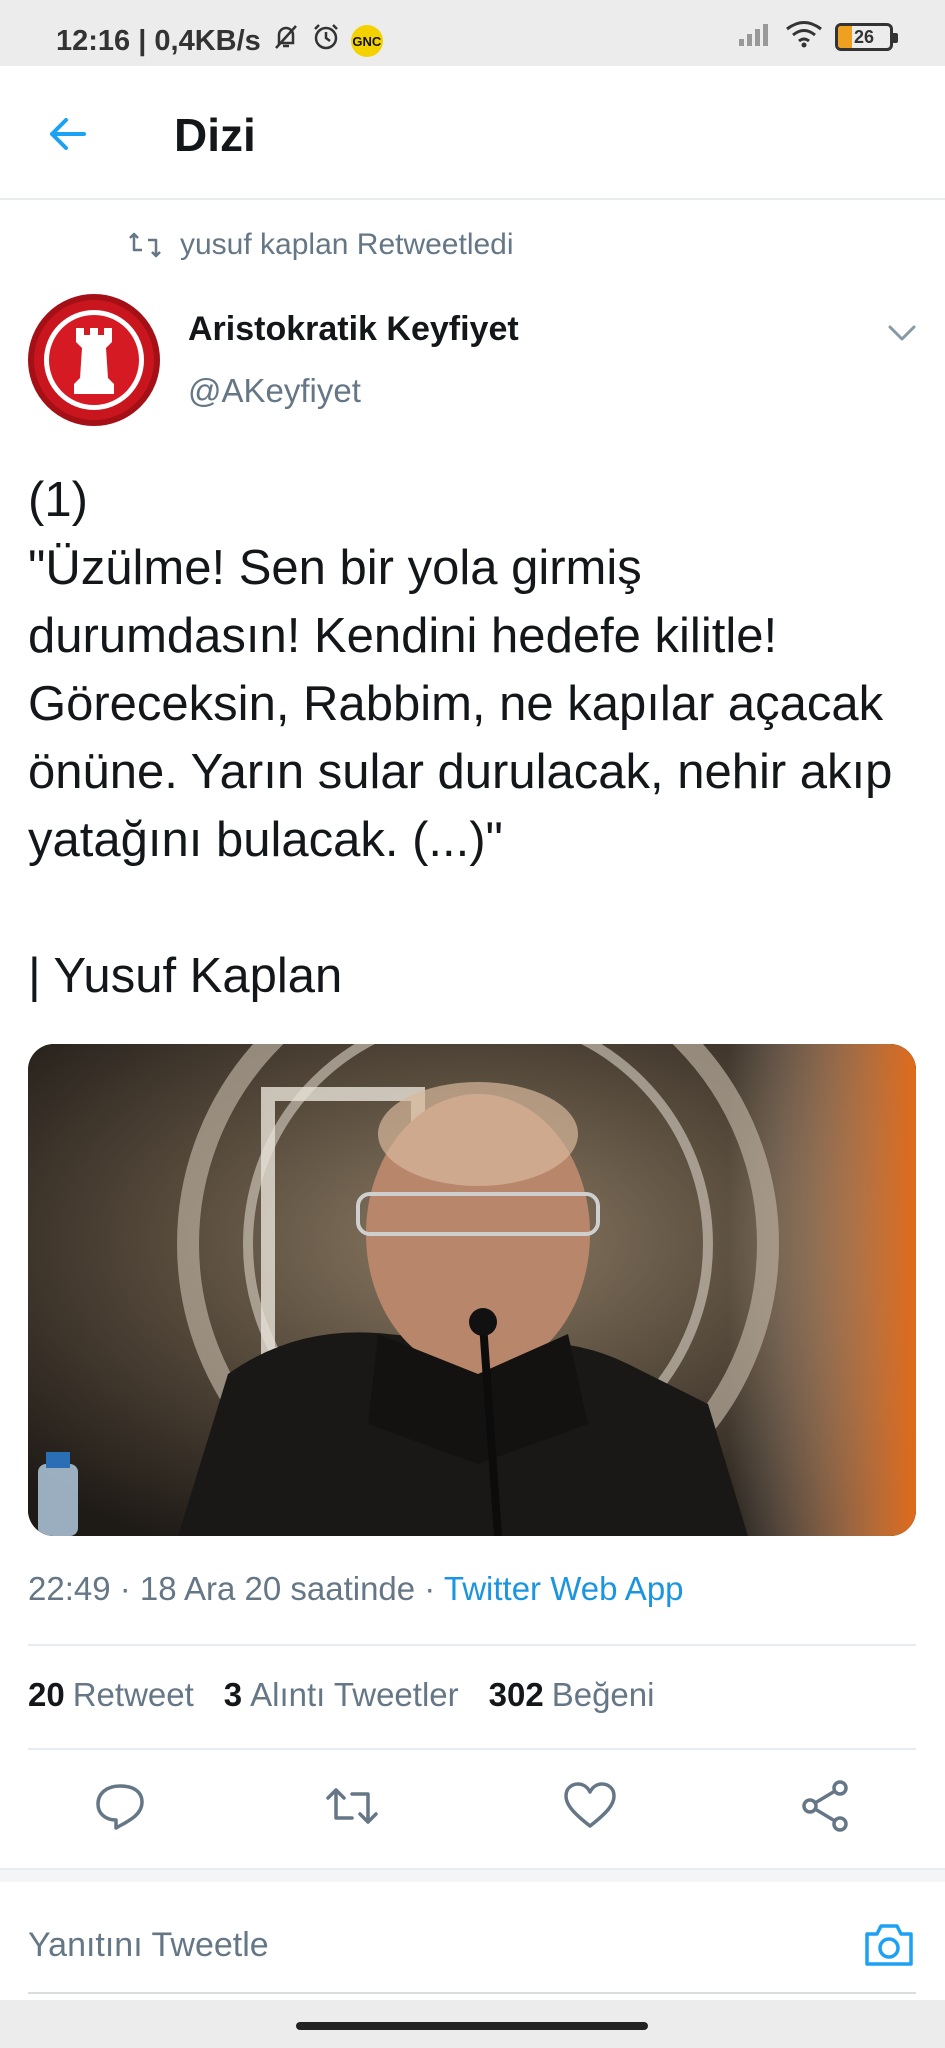  I want to click on reply-underline, so click(472, 1993).